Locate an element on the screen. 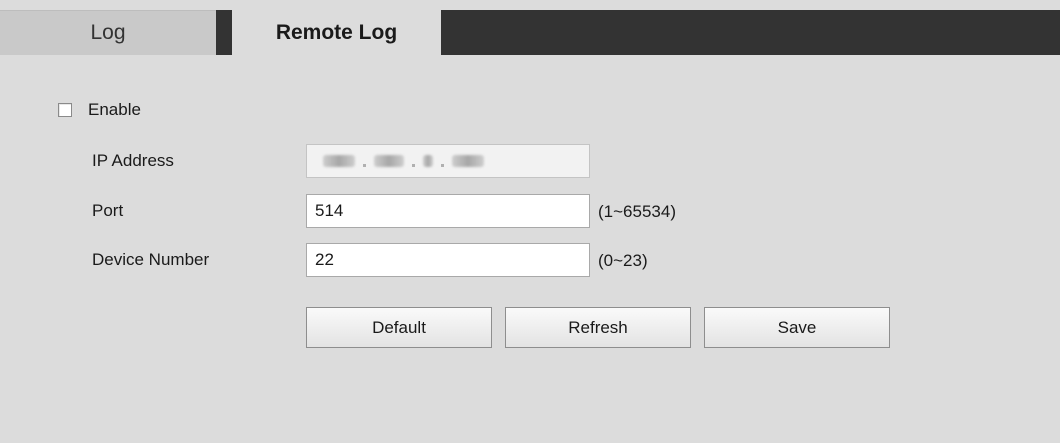  save-button-label: Save is located at coordinates (797, 327).